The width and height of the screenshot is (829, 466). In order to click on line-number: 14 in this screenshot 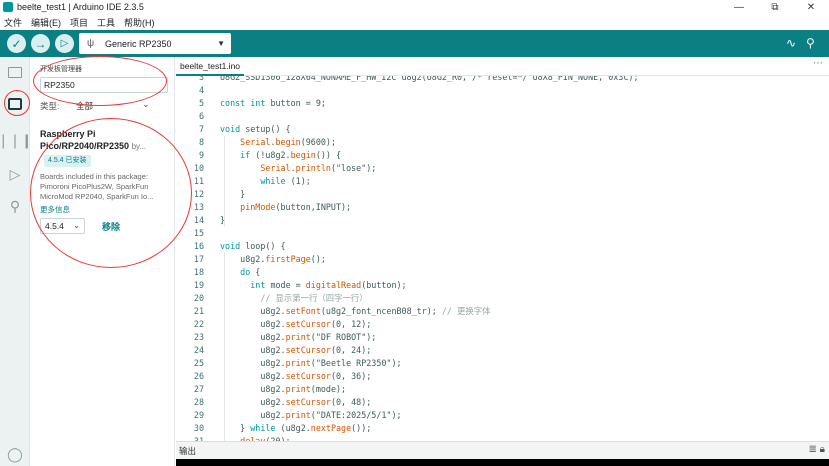, I will do `click(198, 220)`.